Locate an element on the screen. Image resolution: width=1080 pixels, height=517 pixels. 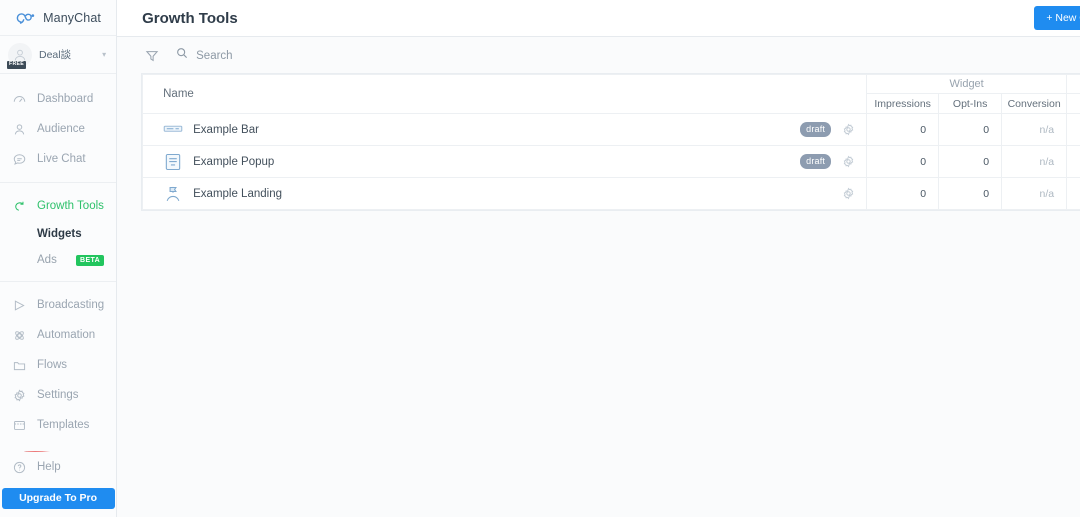
sidebar-item-growth-tools: Growth Tools is located at coordinates (58, 206).